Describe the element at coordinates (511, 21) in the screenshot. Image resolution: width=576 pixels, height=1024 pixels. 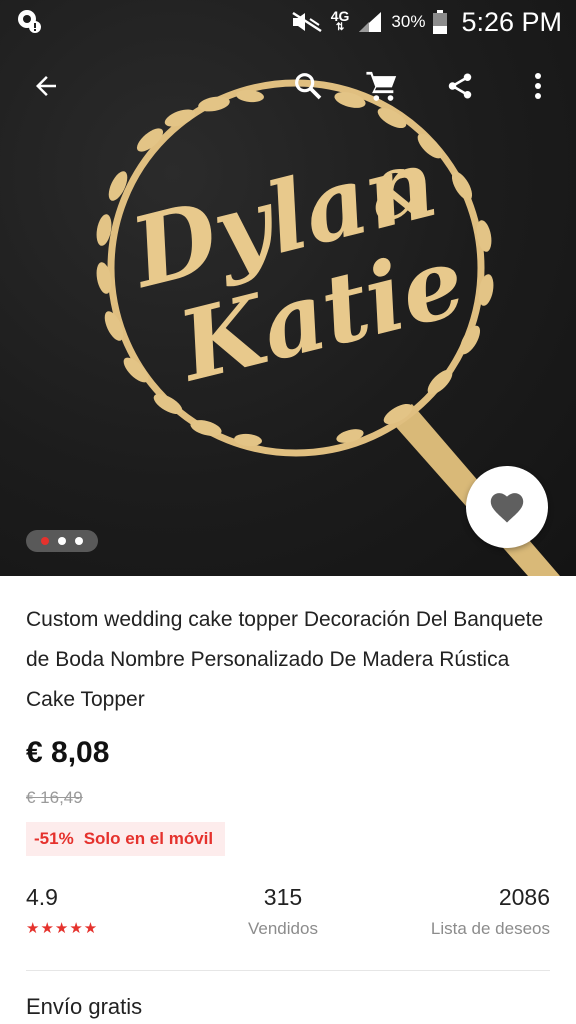
I see `clock: 5:26 PM` at that location.